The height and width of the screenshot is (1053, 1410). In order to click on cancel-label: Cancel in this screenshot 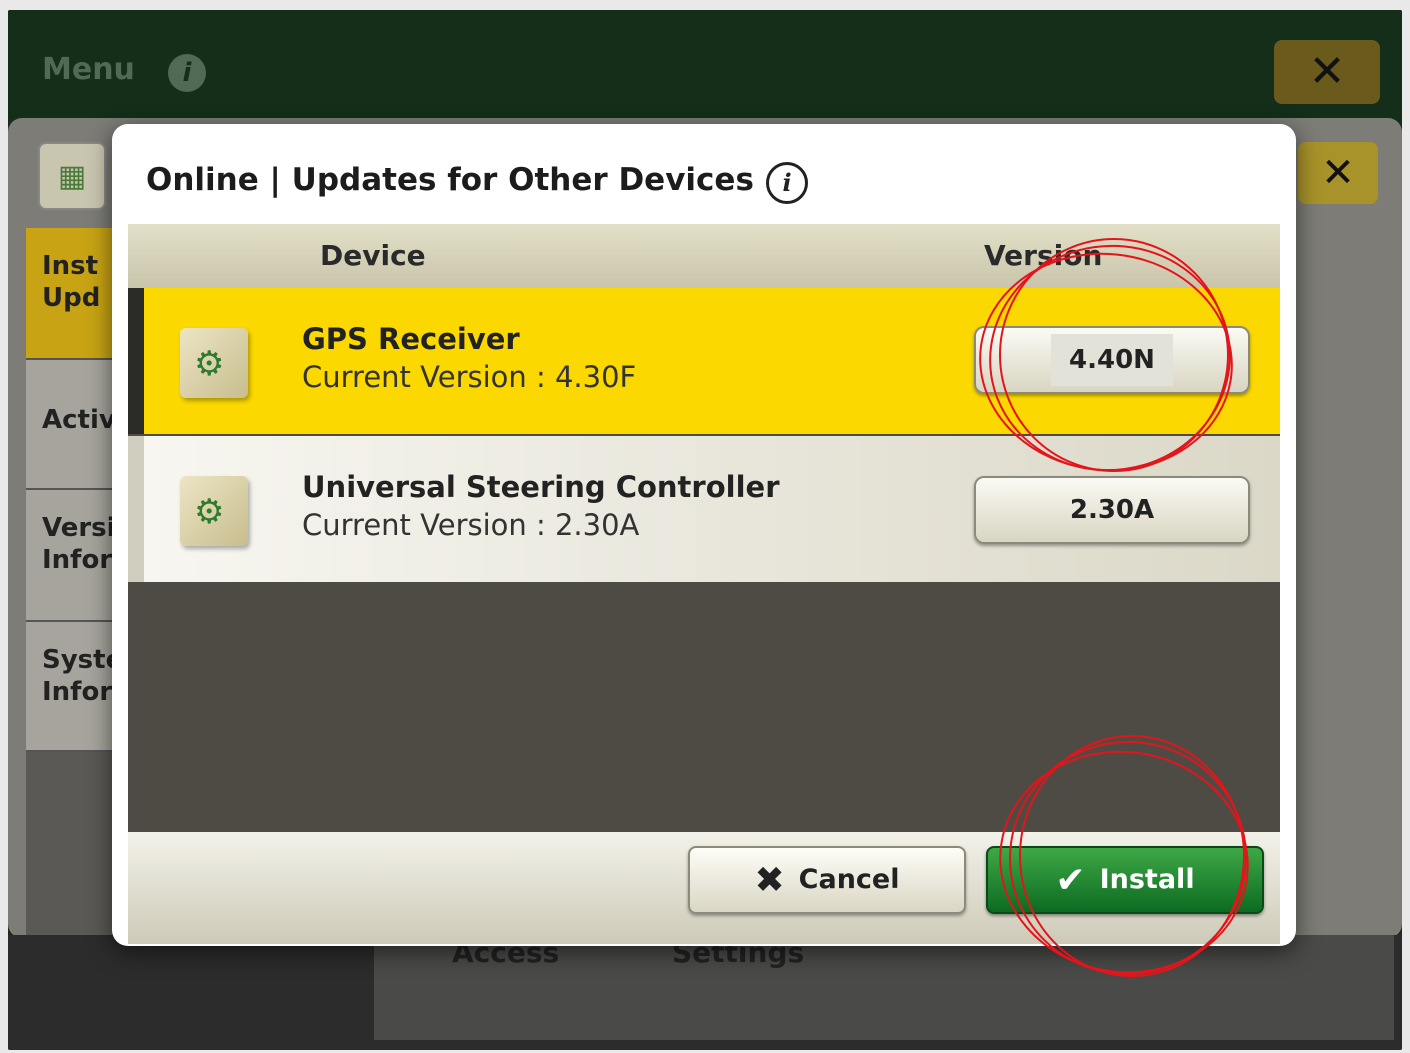, I will do `click(849, 879)`.